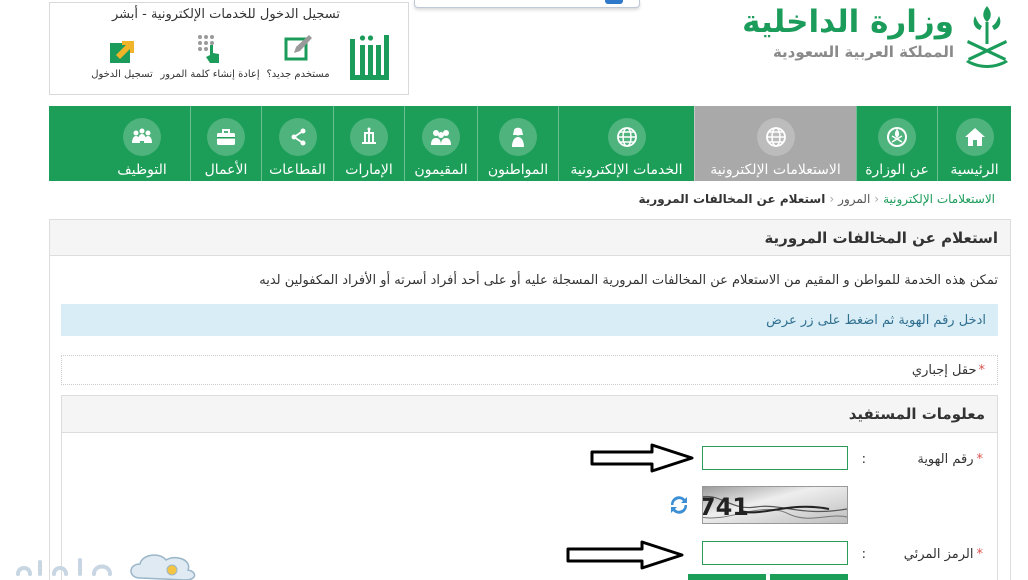 The height and width of the screenshot is (580, 1028). Describe the element at coordinates (298, 74) in the screenshot. I see `new-user-label: مستخدم جديد؟` at that location.